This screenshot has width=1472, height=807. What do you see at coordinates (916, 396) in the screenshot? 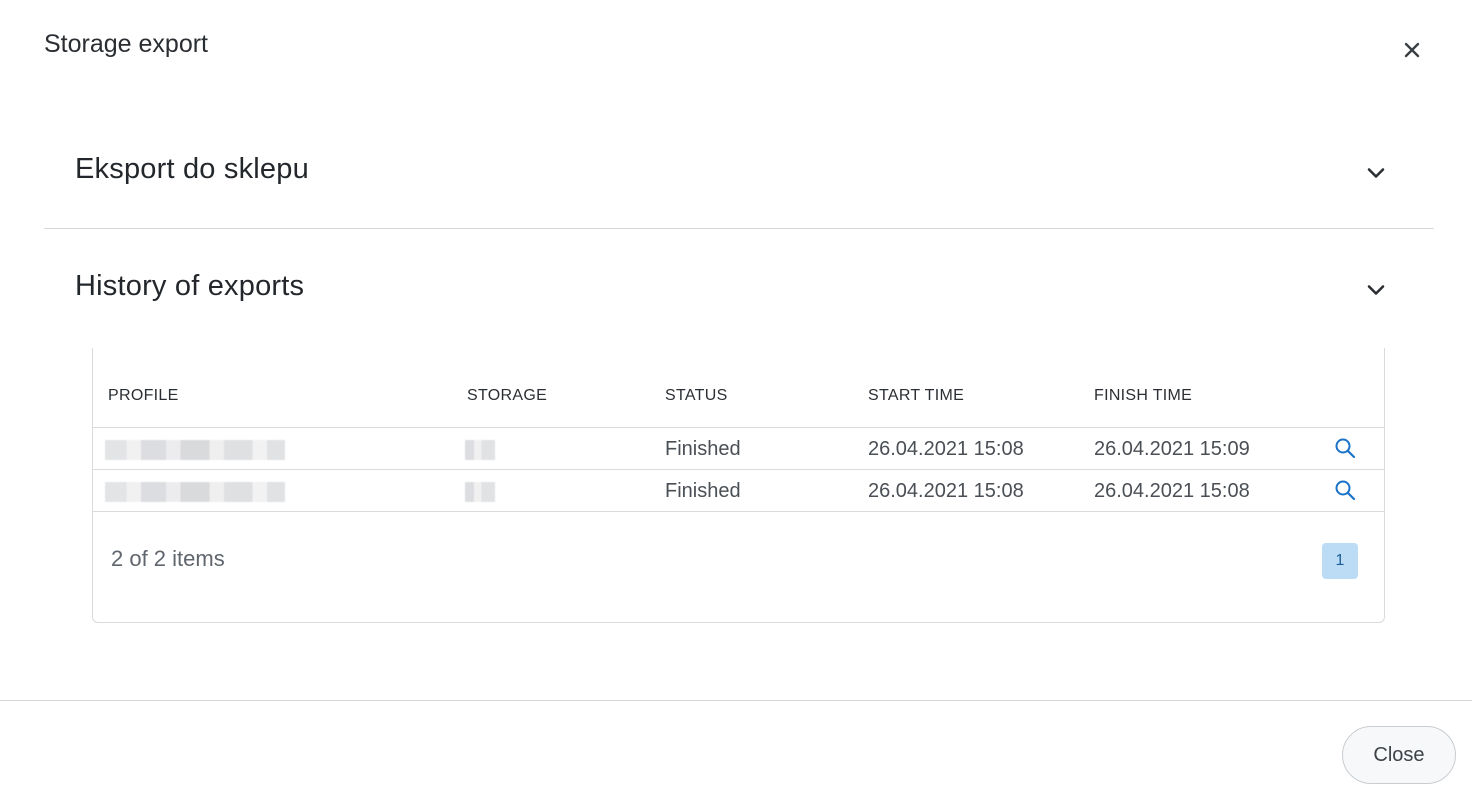
I see `column-header-start-time: START TIME` at bounding box center [916, 396].